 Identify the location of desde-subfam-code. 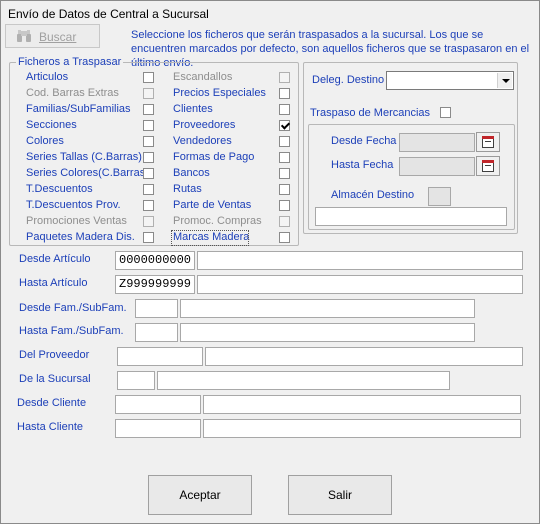
(327, 308).